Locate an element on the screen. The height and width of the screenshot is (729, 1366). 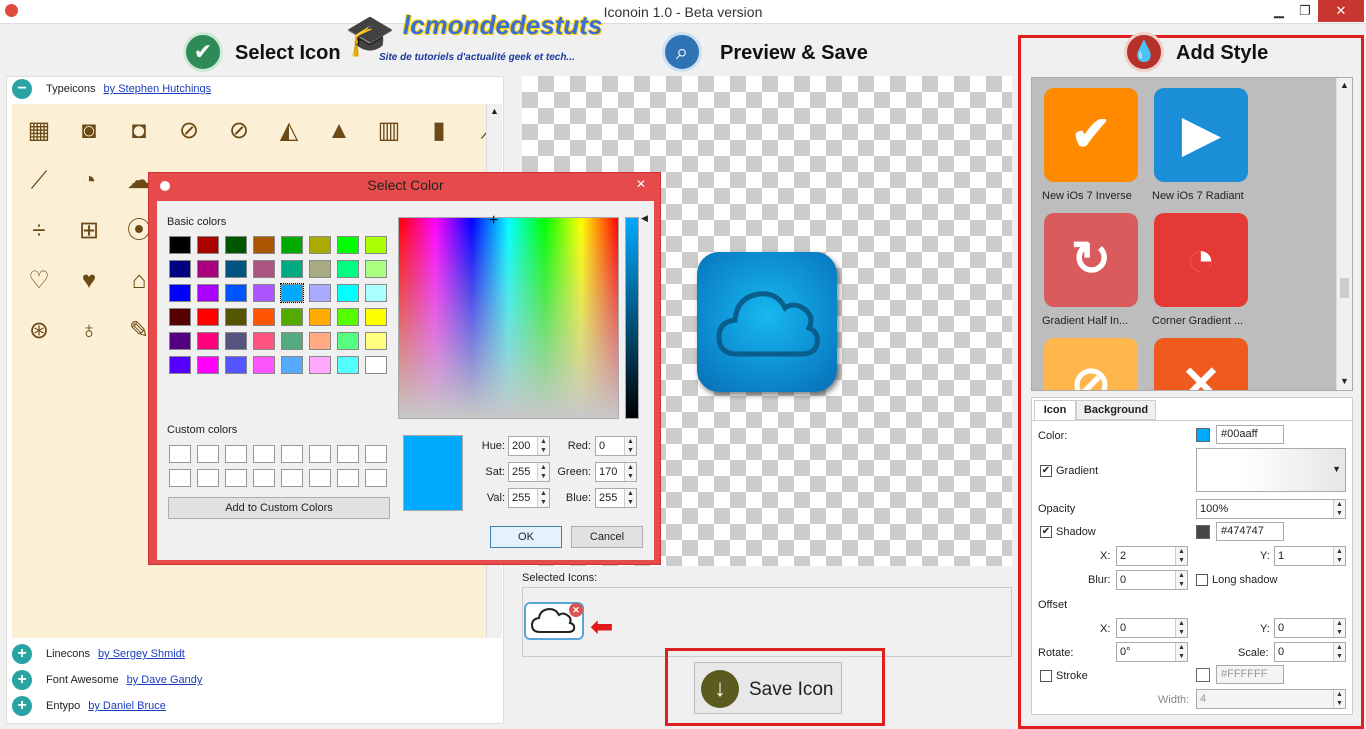
shadow-color-field: #474747 is located at coordinates (1250, 531).